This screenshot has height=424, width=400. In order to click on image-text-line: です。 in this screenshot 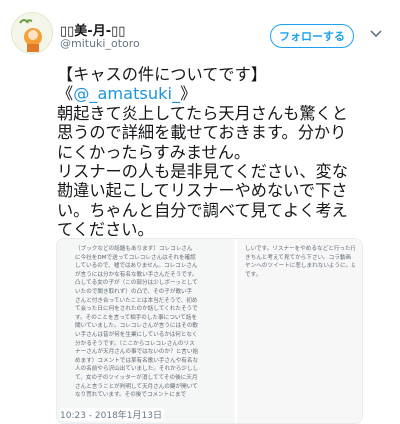, I will do `click(253, 274)`.